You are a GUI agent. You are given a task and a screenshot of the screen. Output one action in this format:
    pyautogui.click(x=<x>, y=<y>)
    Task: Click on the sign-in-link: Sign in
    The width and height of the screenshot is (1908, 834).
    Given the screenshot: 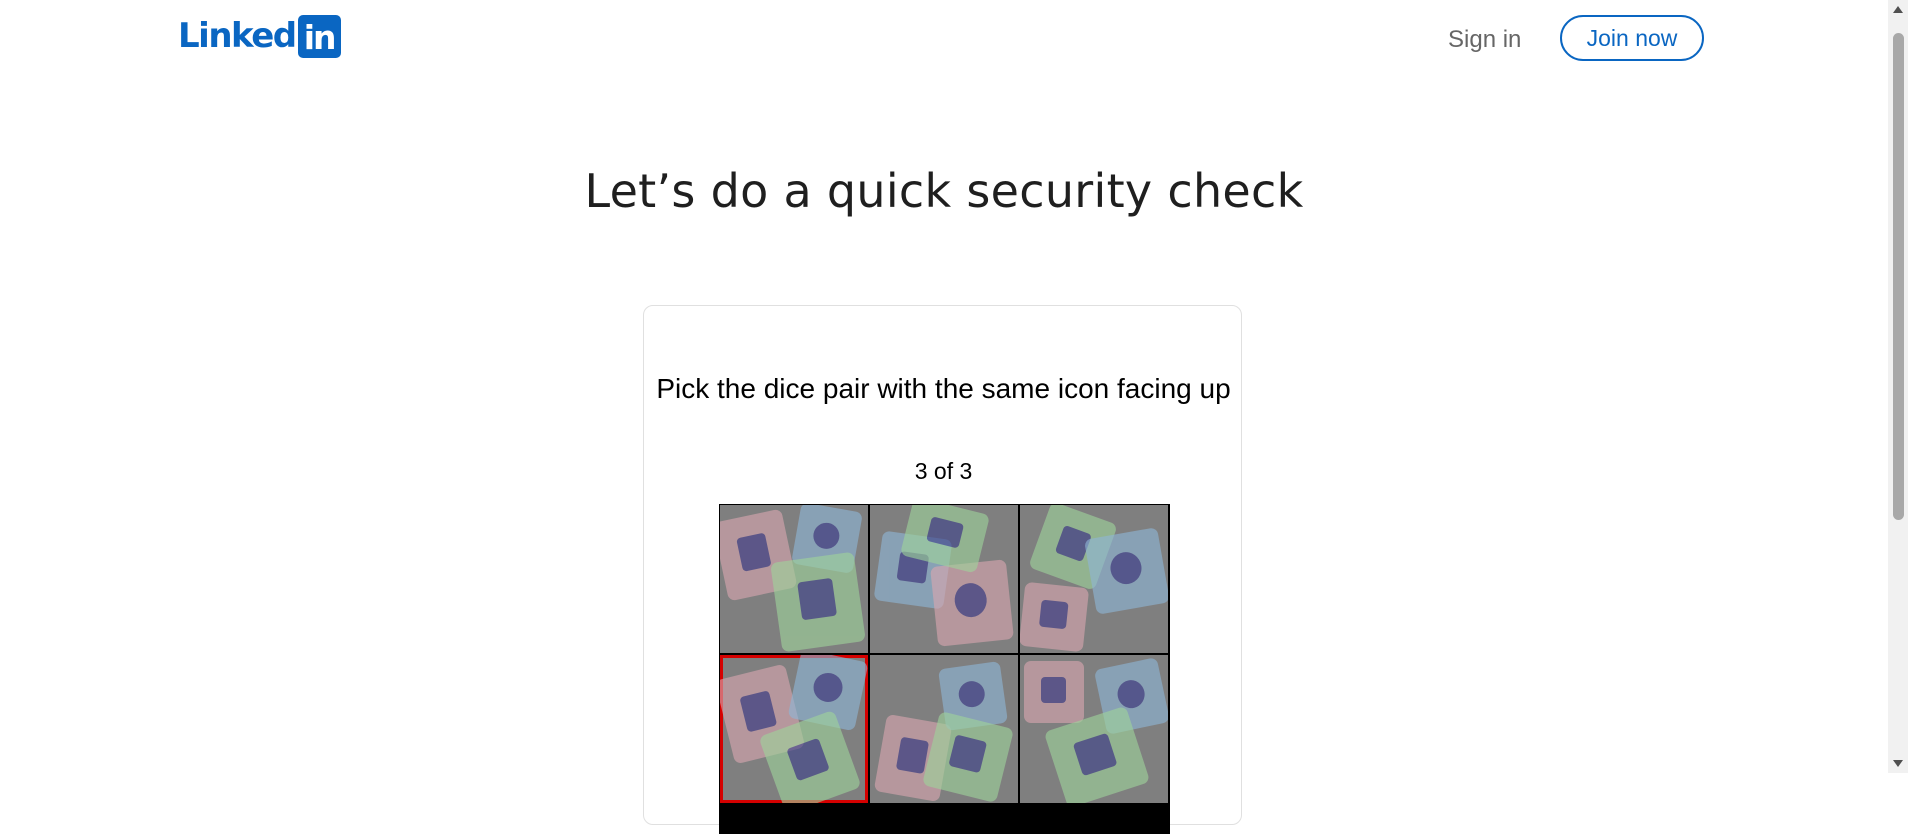 What is the action you would take?
    pyautogui.click(x=1484, y=40)
    